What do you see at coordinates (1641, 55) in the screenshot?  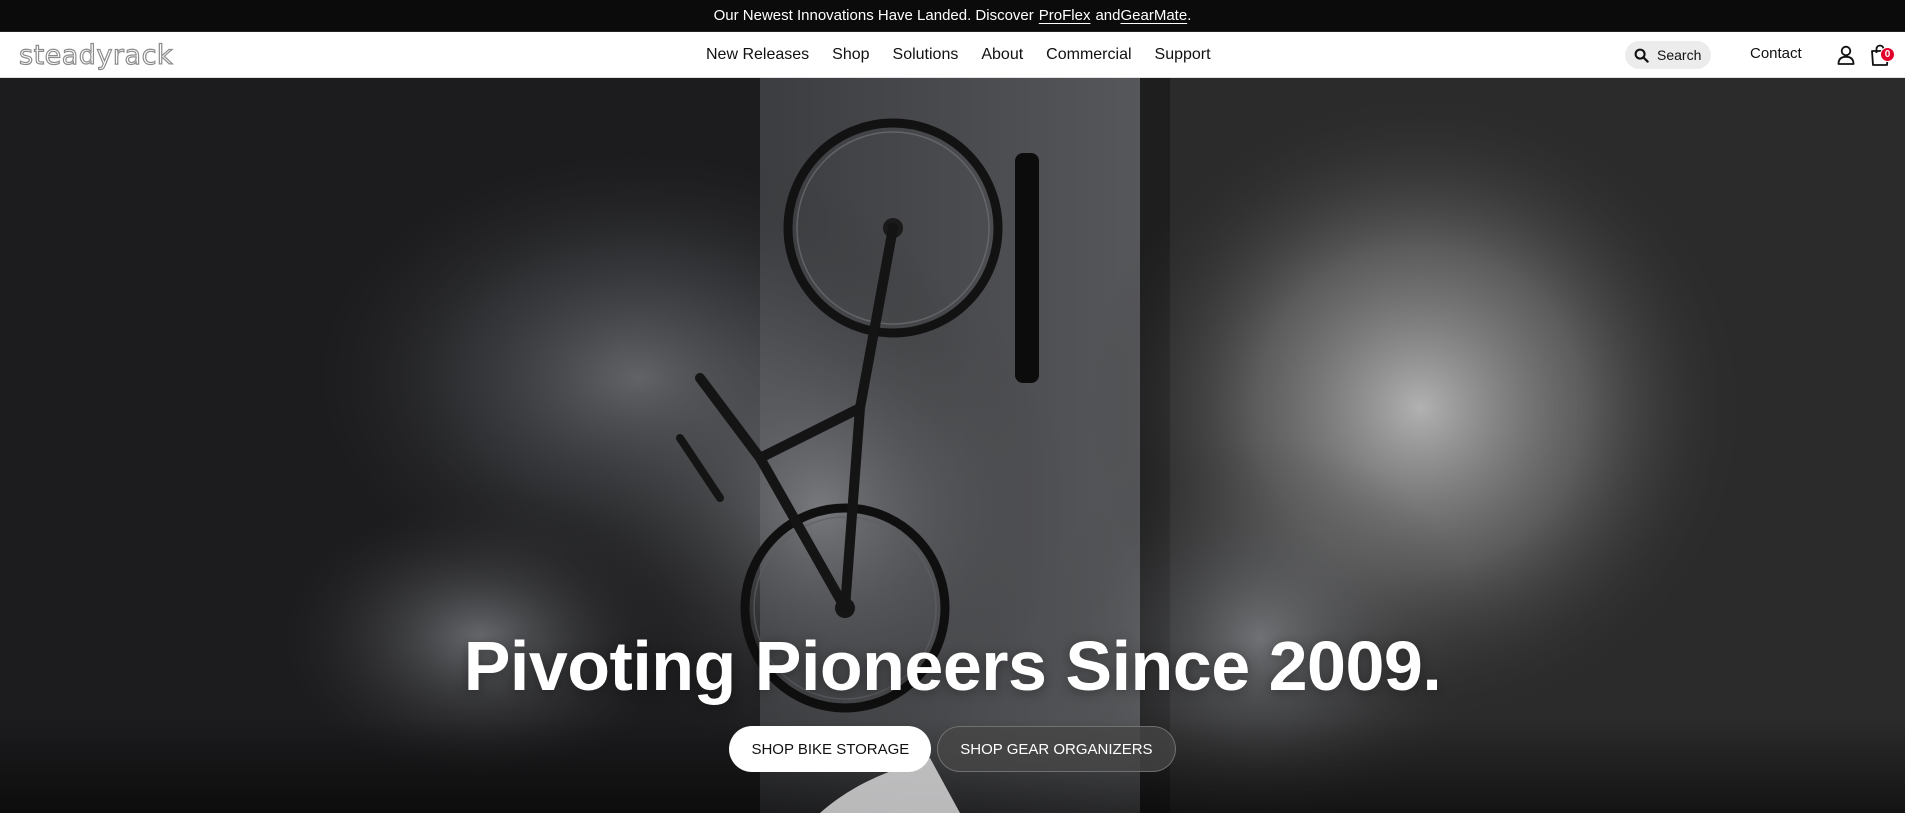 I see `search-icon` at bounding box center [1641, 55].